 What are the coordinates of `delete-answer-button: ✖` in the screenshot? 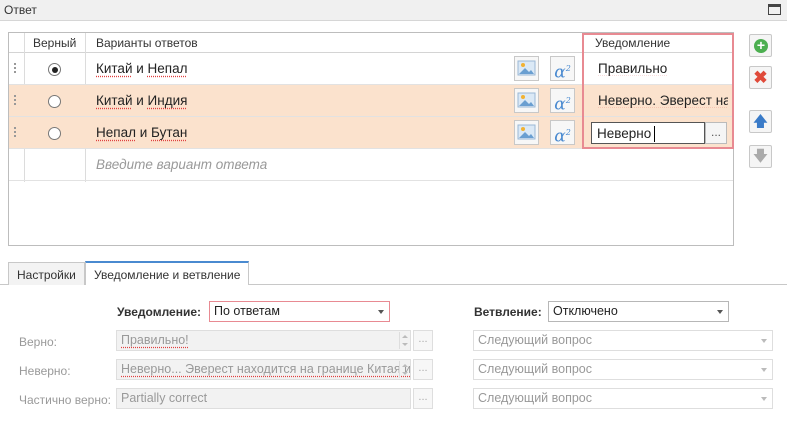 It's located at (760, 77).